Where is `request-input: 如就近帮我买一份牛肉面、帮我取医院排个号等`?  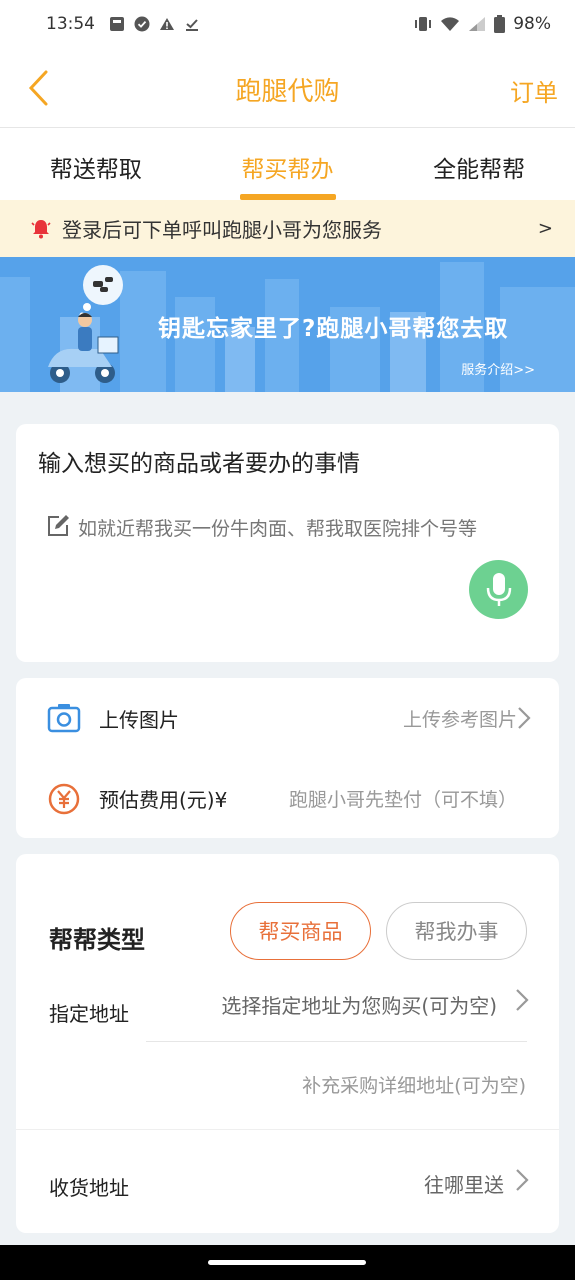
request-input: 如就近帮我买一份牛肉面、帮我取医院排个号等 is located at coordinates (277, 527).